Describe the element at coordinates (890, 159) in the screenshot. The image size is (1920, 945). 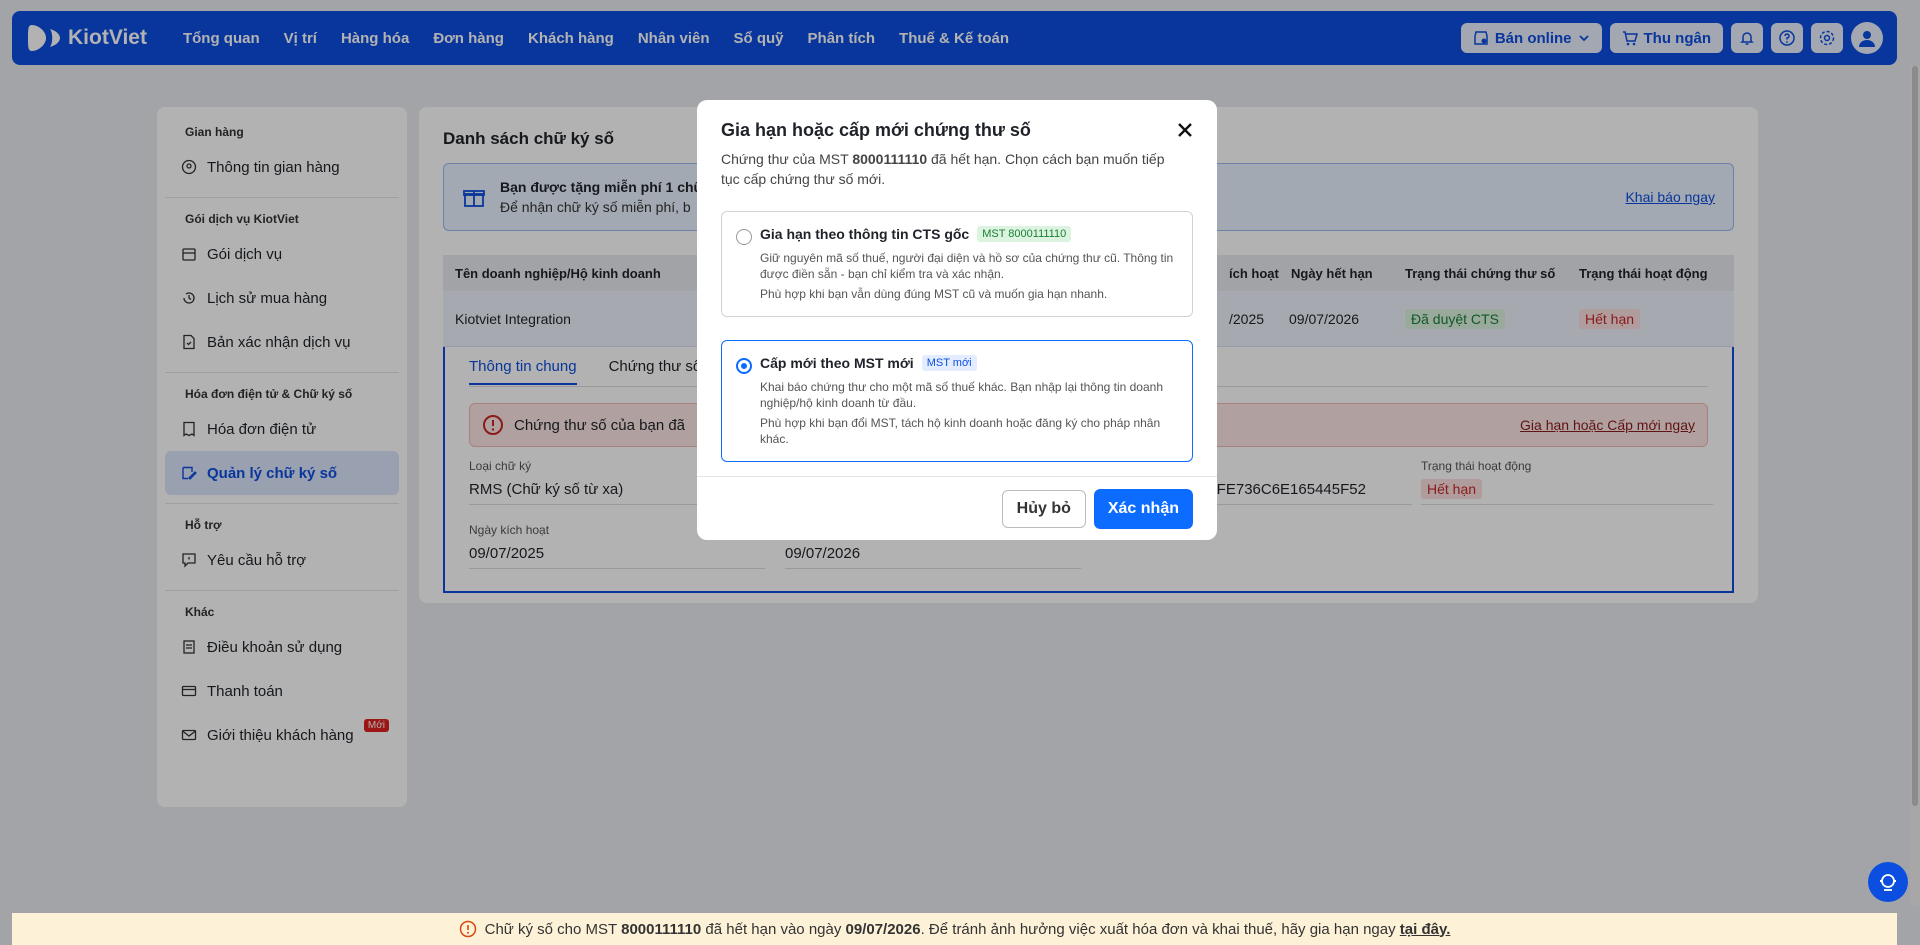
I see `mst-number: 8000111110` at that location.